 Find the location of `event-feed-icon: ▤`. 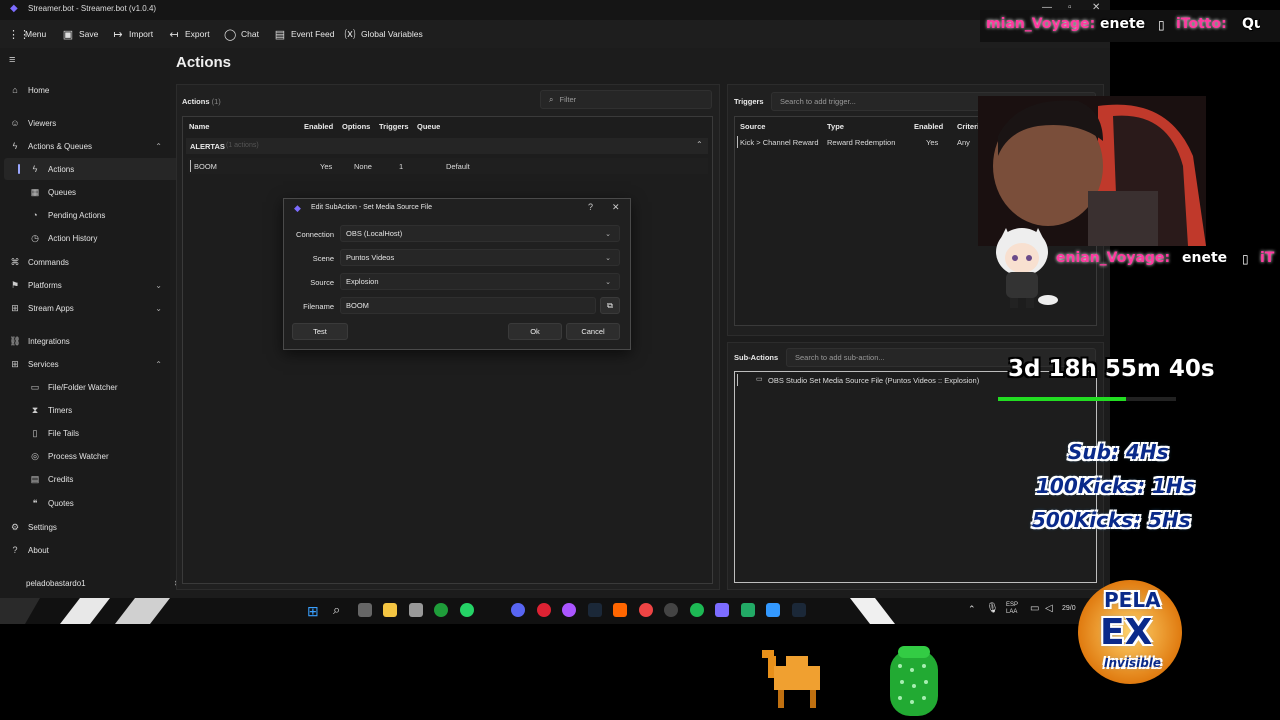

event-feed-icon: ▤ is located at coordinates (280, 34).